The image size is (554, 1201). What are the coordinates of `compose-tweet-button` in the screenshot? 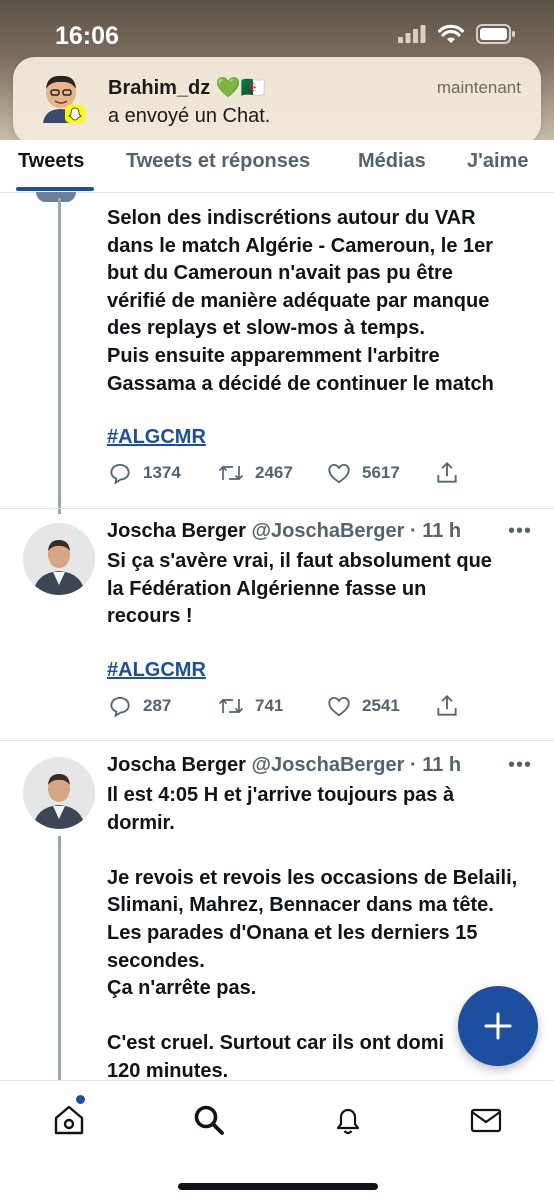 It's located at (498, 1026).